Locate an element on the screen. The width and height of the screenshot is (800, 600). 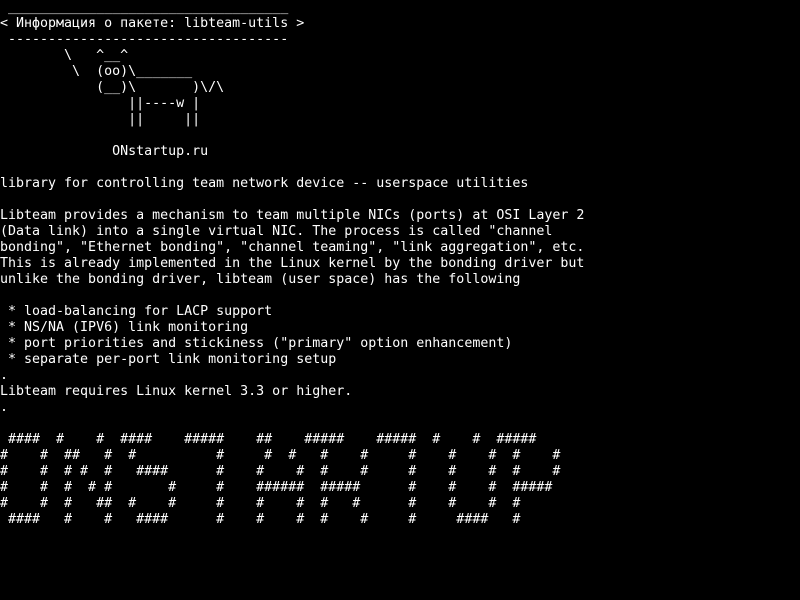
banner-line: # # # # # #### # # # # # # # # # # is located at coordinates (280, 471).